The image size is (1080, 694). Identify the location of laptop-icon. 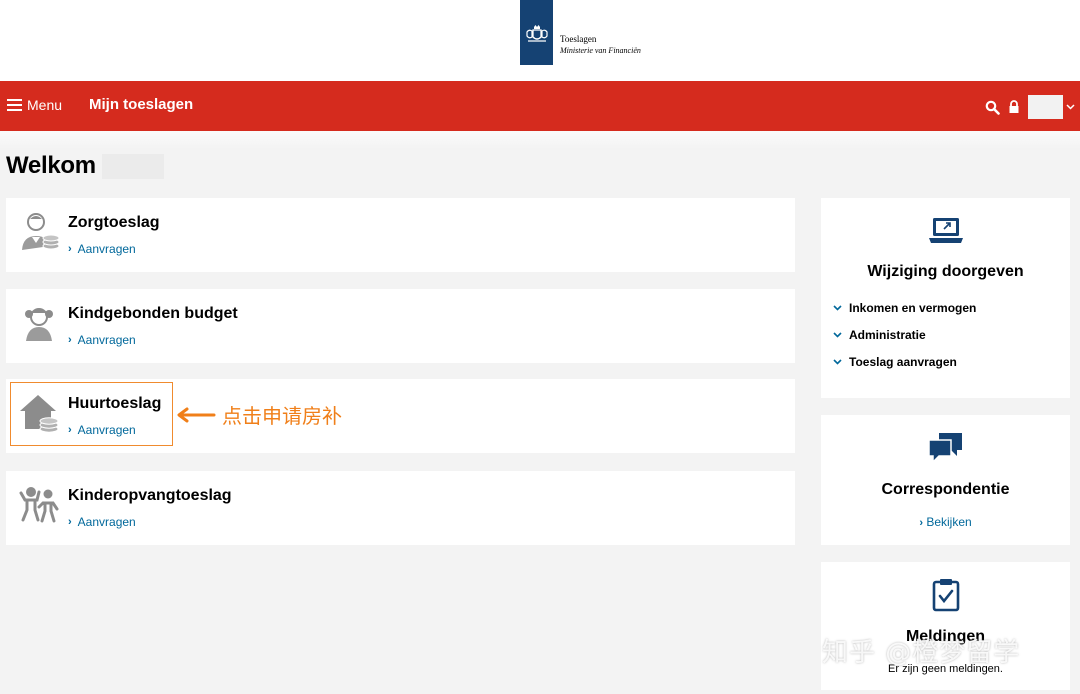
(945, 230).